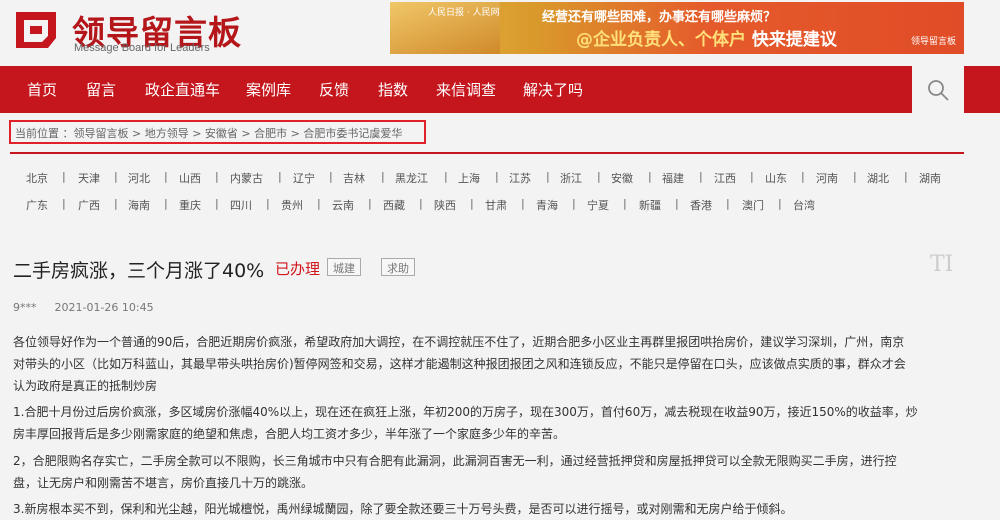 The height and width of the screenshot is (520, 1000). What do you see at coordinates (393, 89) in the screenshot?
I see `nav-item-index: 指数` at bounding box center [393, 89].